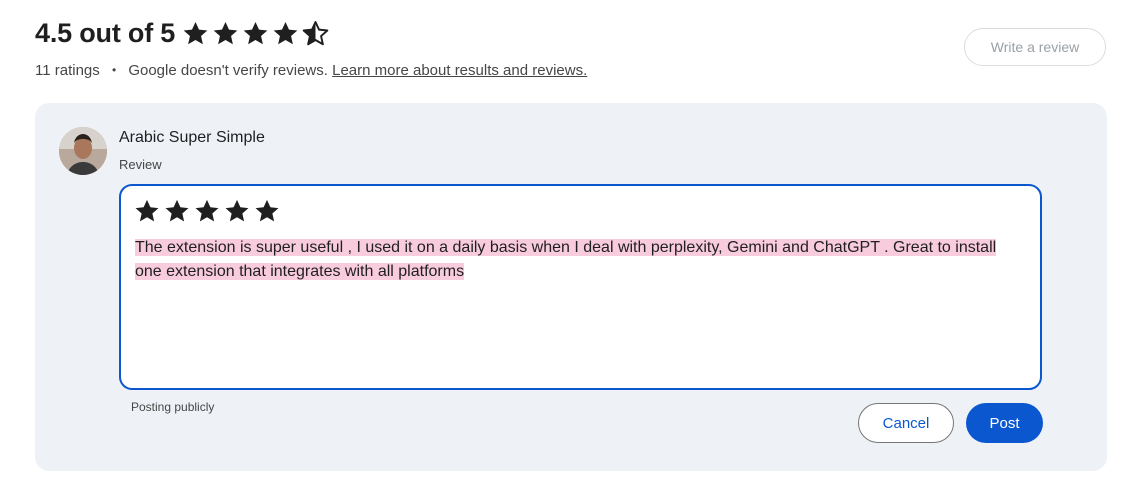 This screenshot has height=485, width=1126. Describe the element at coordinates (192, 137) in the screenshot. I see `reviewer-name: Arabic Super Simple` at that location.